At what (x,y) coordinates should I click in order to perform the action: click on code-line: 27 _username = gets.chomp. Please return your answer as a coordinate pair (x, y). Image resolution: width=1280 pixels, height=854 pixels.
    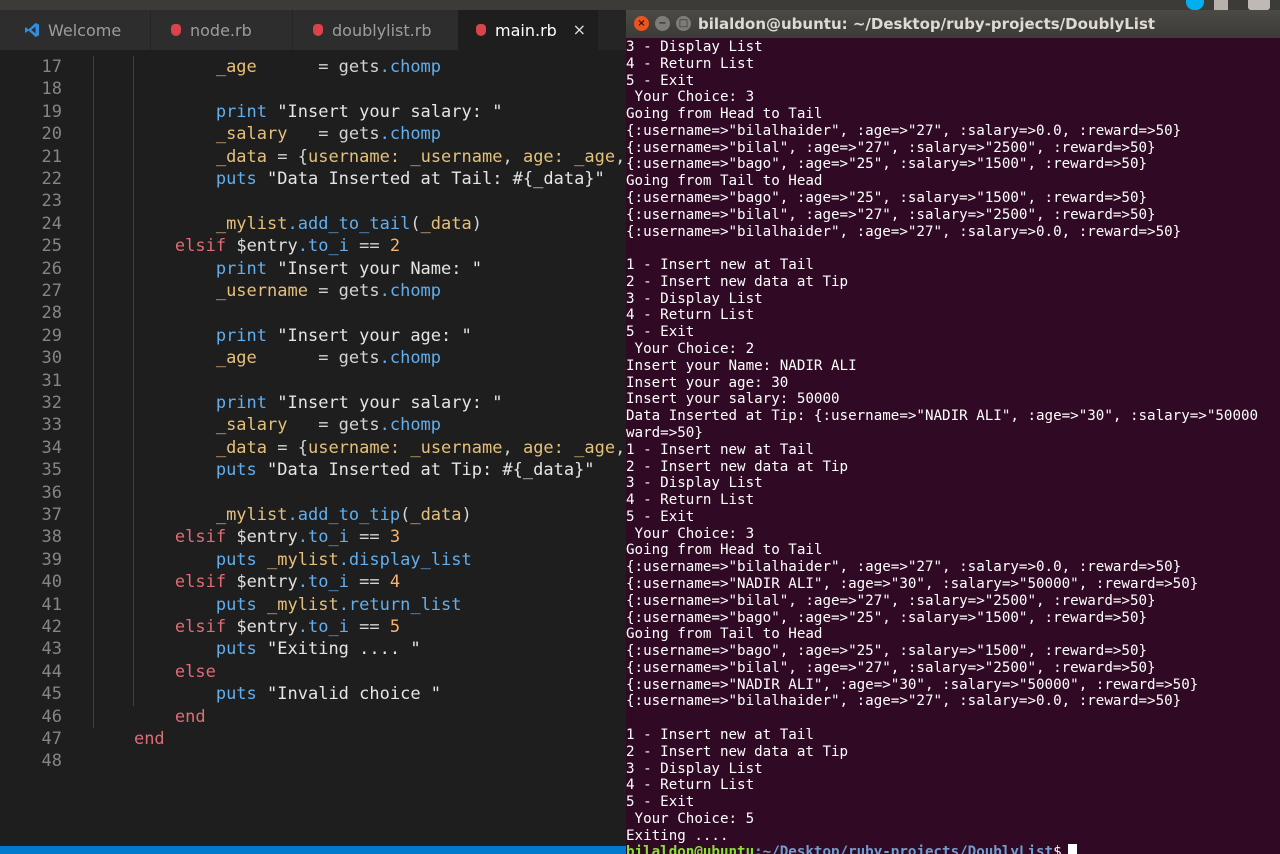
    Looking at the image, I should click on (313, 291).